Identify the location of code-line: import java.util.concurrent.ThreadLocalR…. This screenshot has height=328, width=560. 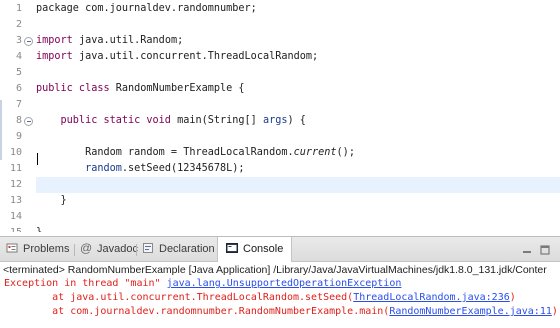
(298, 57).